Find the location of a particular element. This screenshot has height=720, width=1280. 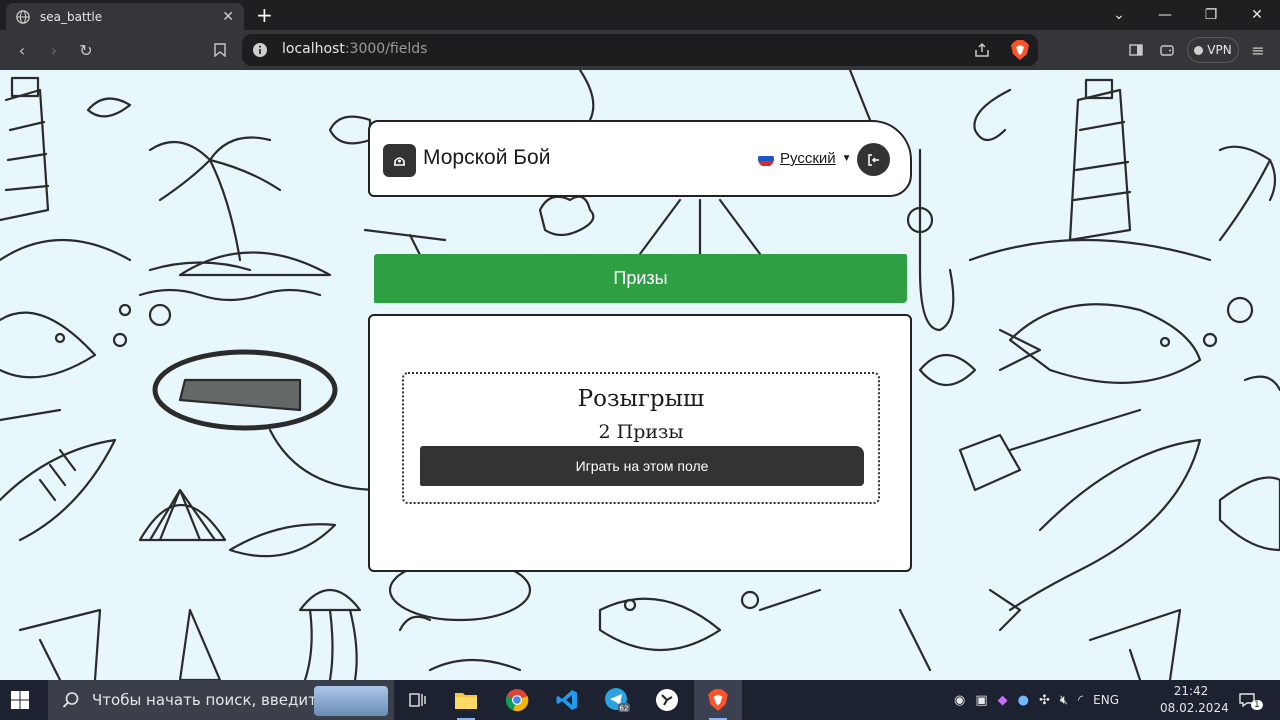

date: 08.02.2024 is located at coordinates (1194, 708).